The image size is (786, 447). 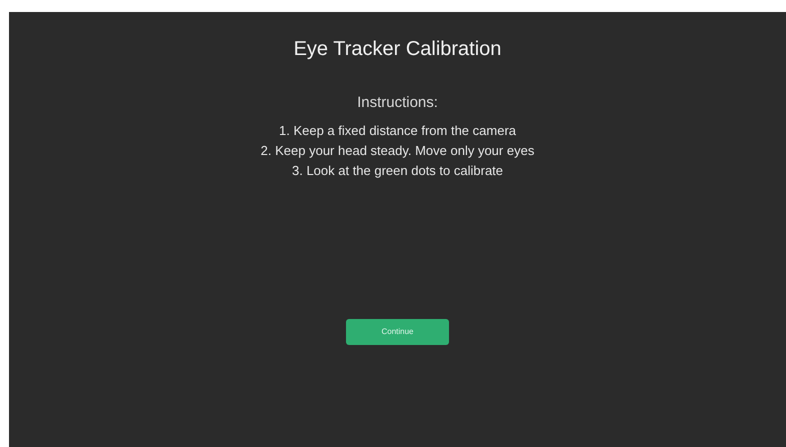 I want to click on instructions-heading: Instructions:, so click(x=397, y=103).